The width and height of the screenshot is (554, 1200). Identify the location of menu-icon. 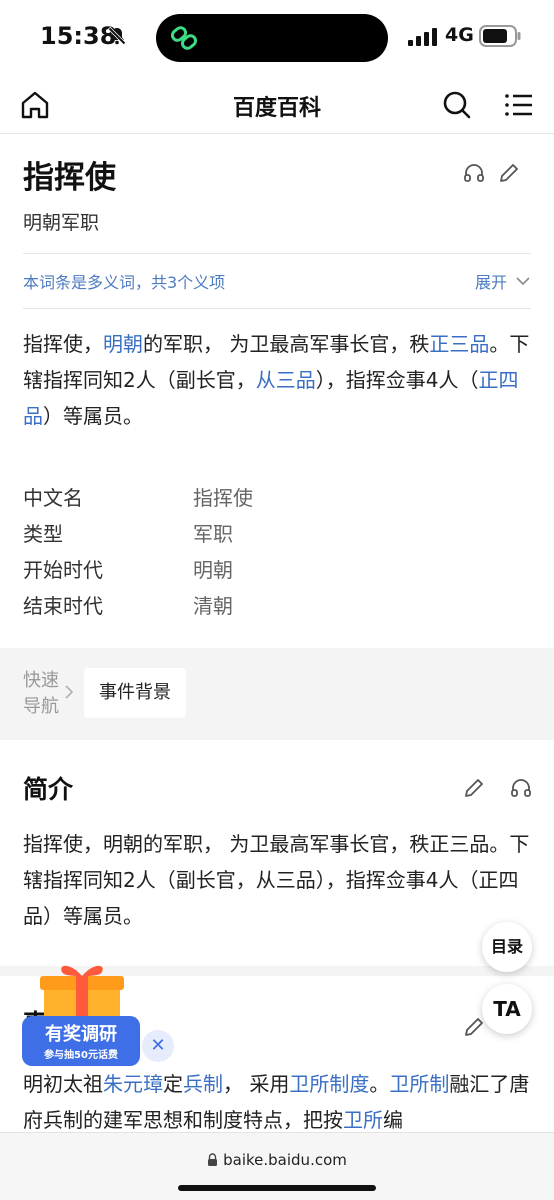
(519, 105).